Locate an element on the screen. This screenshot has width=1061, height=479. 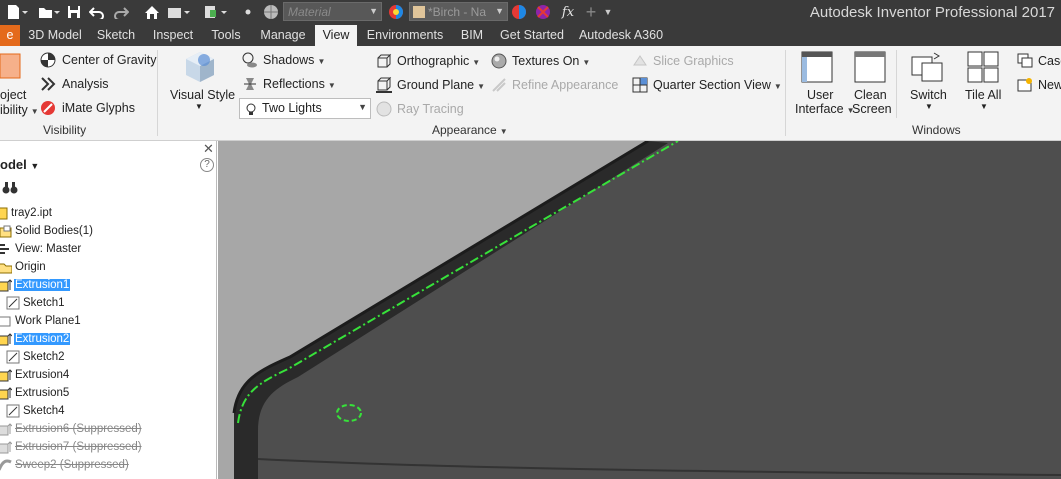
appearance-button is located at coordinates (396, 12).